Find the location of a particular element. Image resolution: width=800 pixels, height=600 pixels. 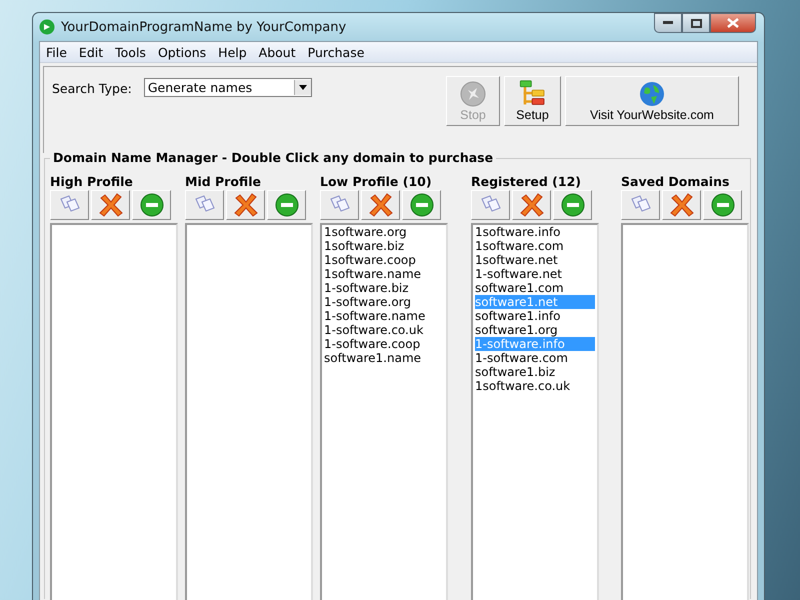

domain-item: 1-software.net is located at coordinates (535, 274).